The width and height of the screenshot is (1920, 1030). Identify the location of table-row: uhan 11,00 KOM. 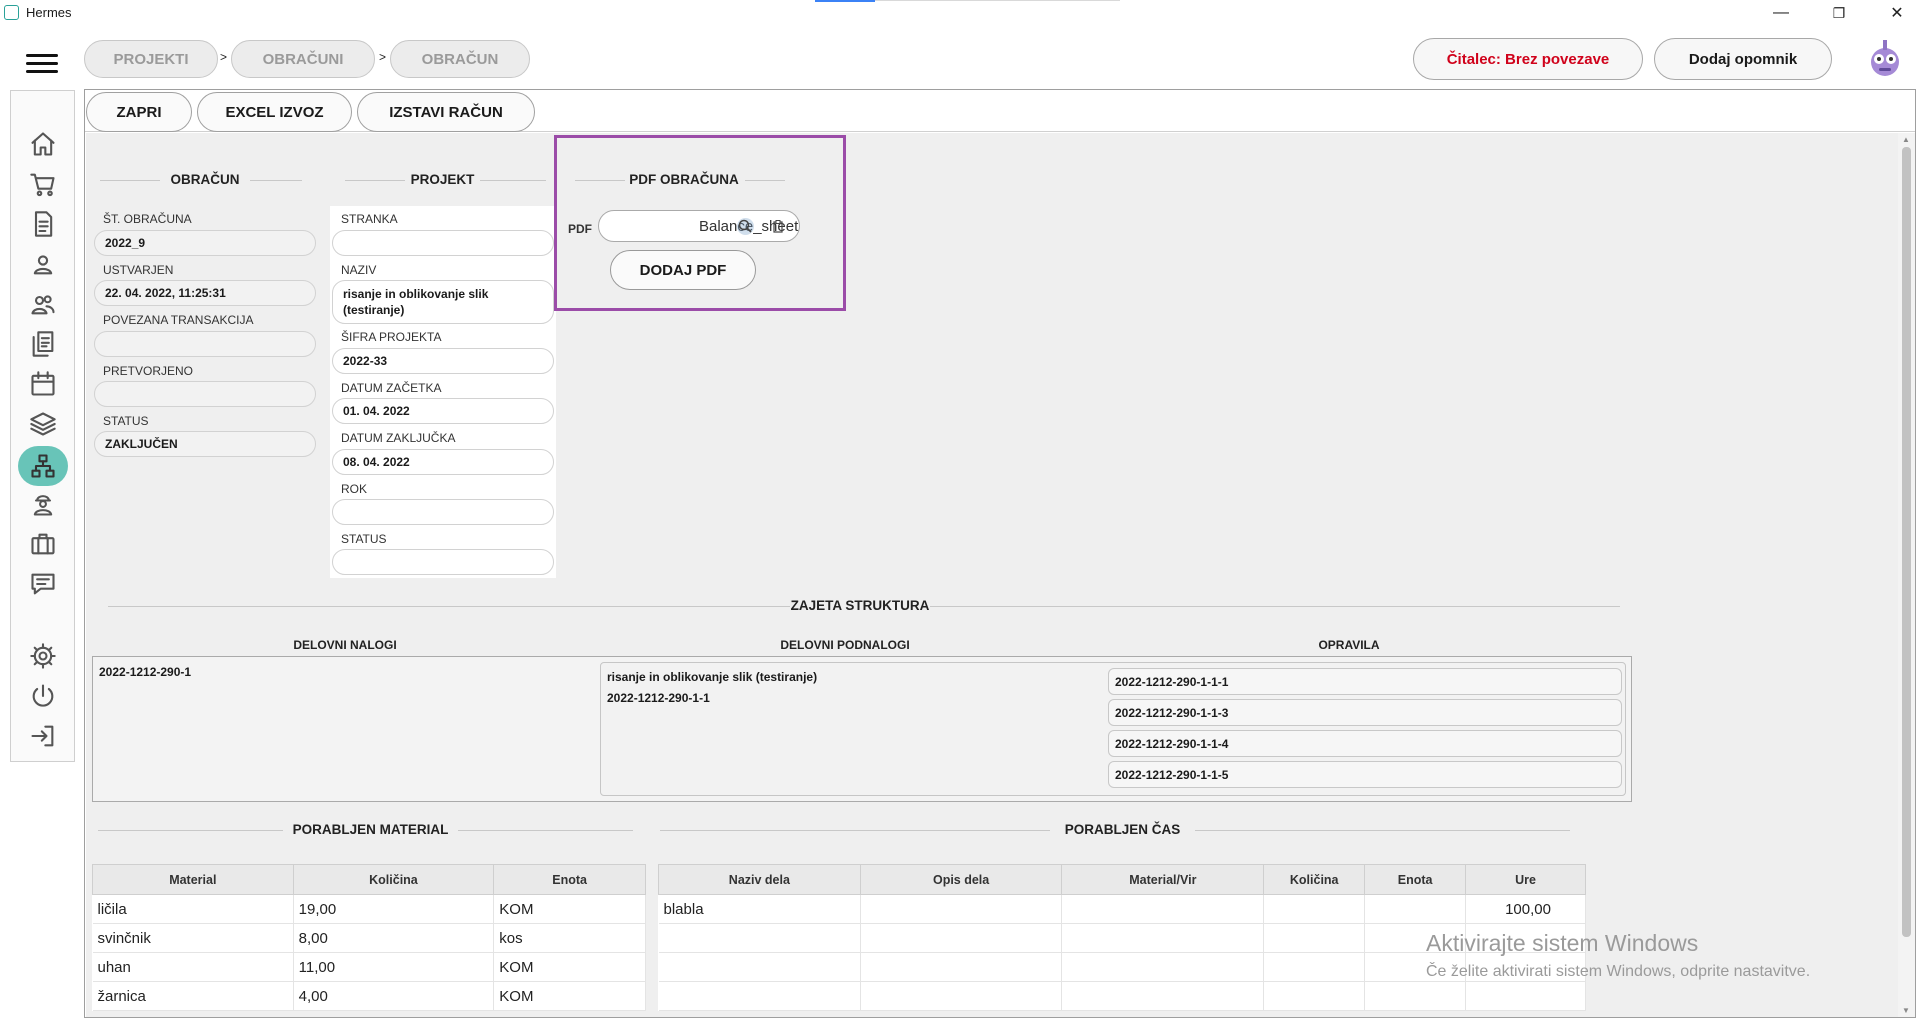
(369, 967).